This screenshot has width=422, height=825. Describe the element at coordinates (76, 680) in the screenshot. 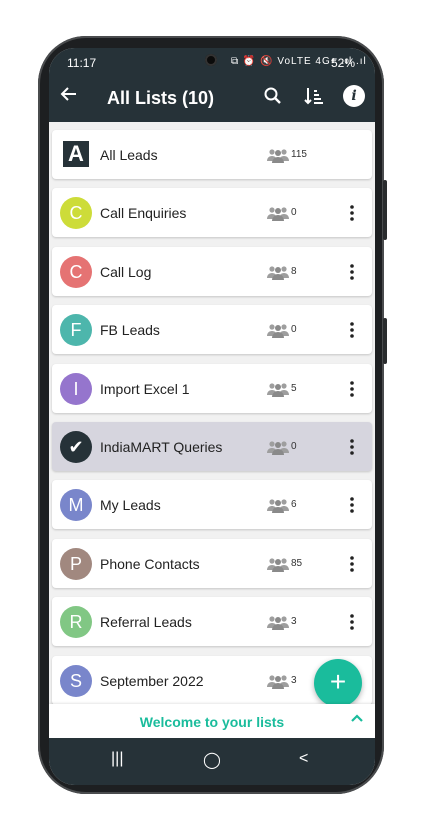

I see `list-avatar: S` at that location.